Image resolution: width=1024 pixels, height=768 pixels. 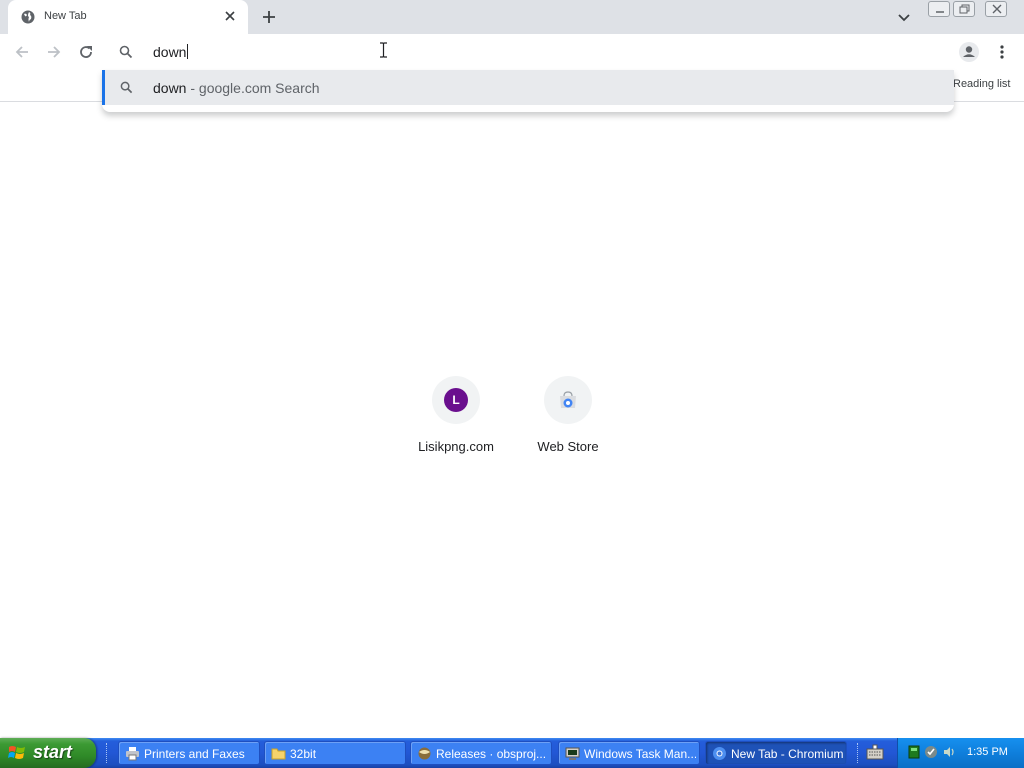 I want to click on tab-strip: New Tab, so click(x=512, y=17).